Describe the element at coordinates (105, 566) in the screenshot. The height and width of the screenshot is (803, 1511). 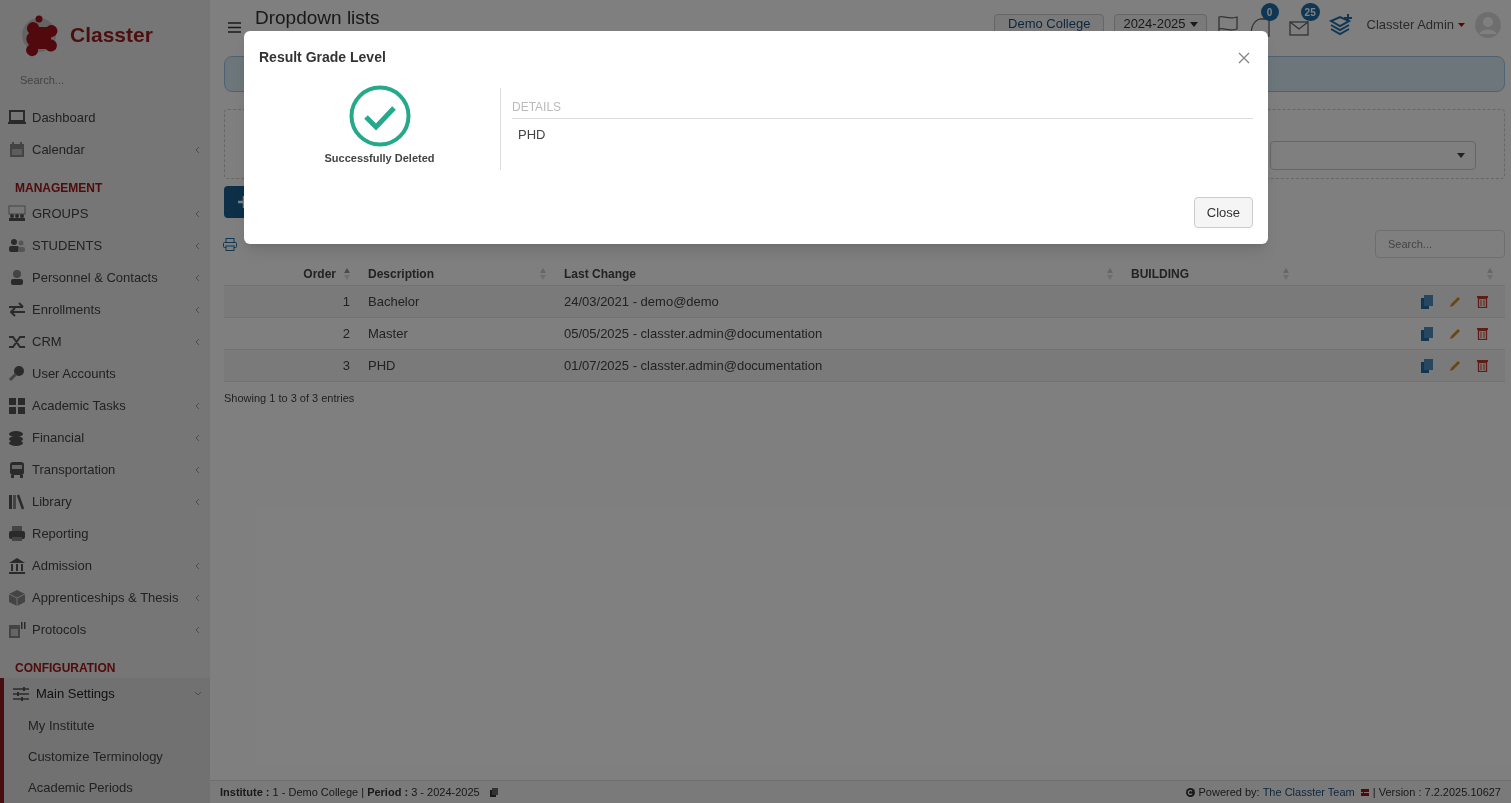
I see `sidebar-item: Admission` at that location.